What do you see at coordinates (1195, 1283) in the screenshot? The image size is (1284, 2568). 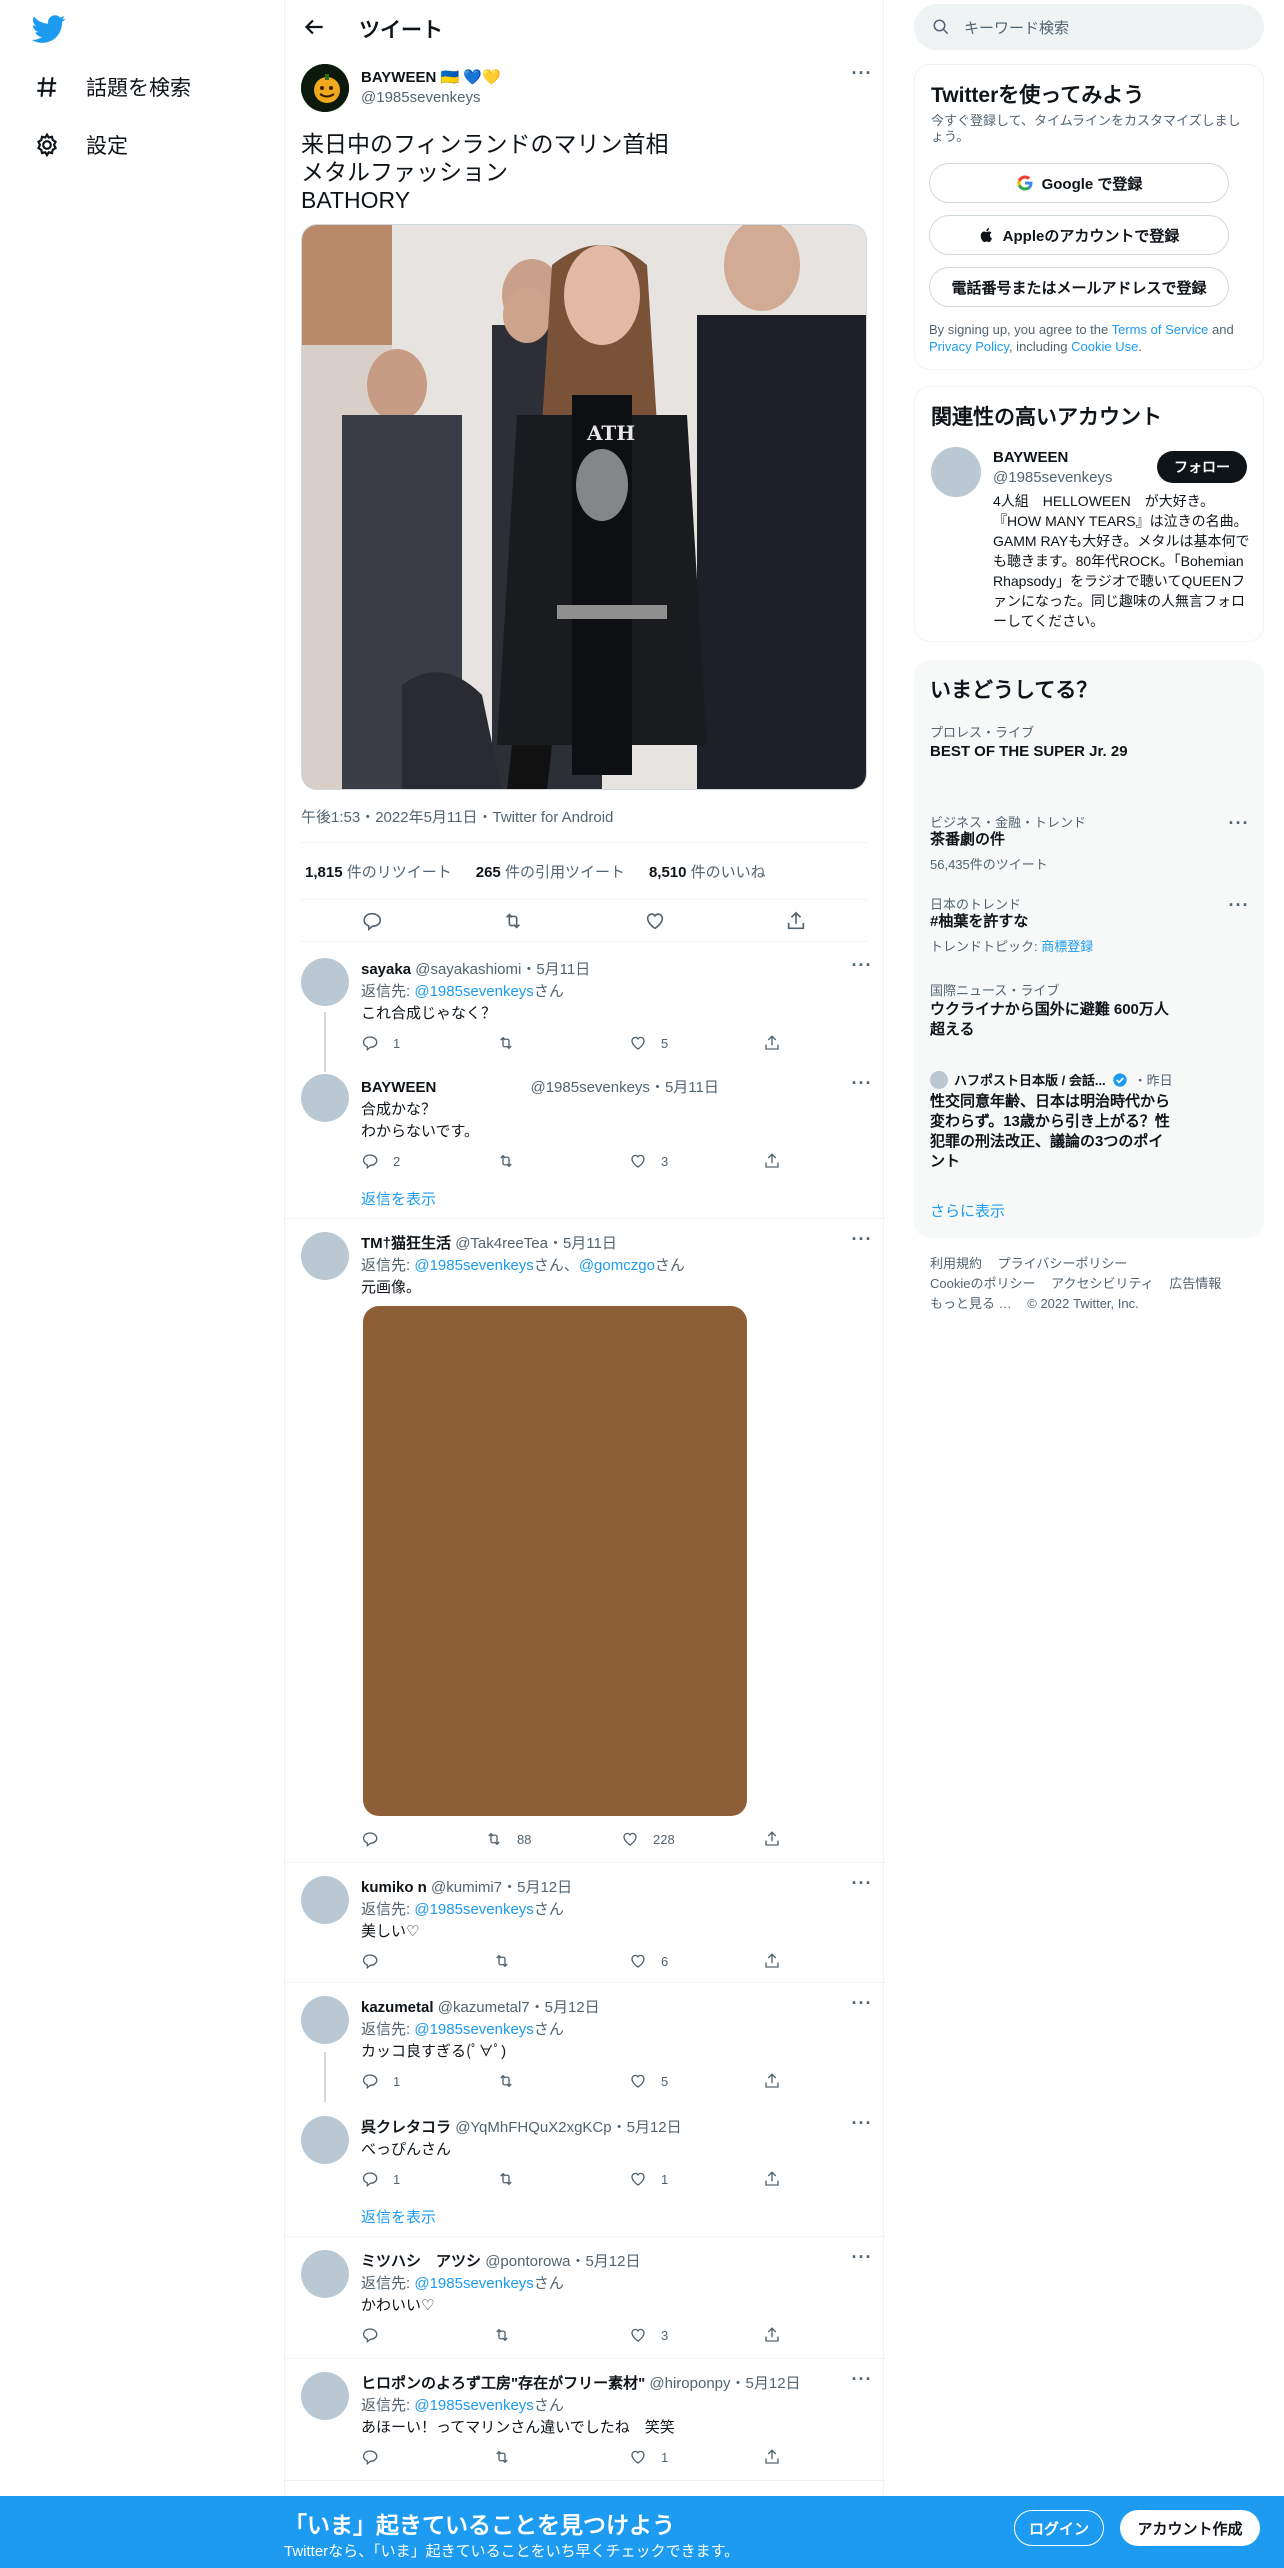 I see `footer-link: 広告情報` at bounding box center [1195, 1283].